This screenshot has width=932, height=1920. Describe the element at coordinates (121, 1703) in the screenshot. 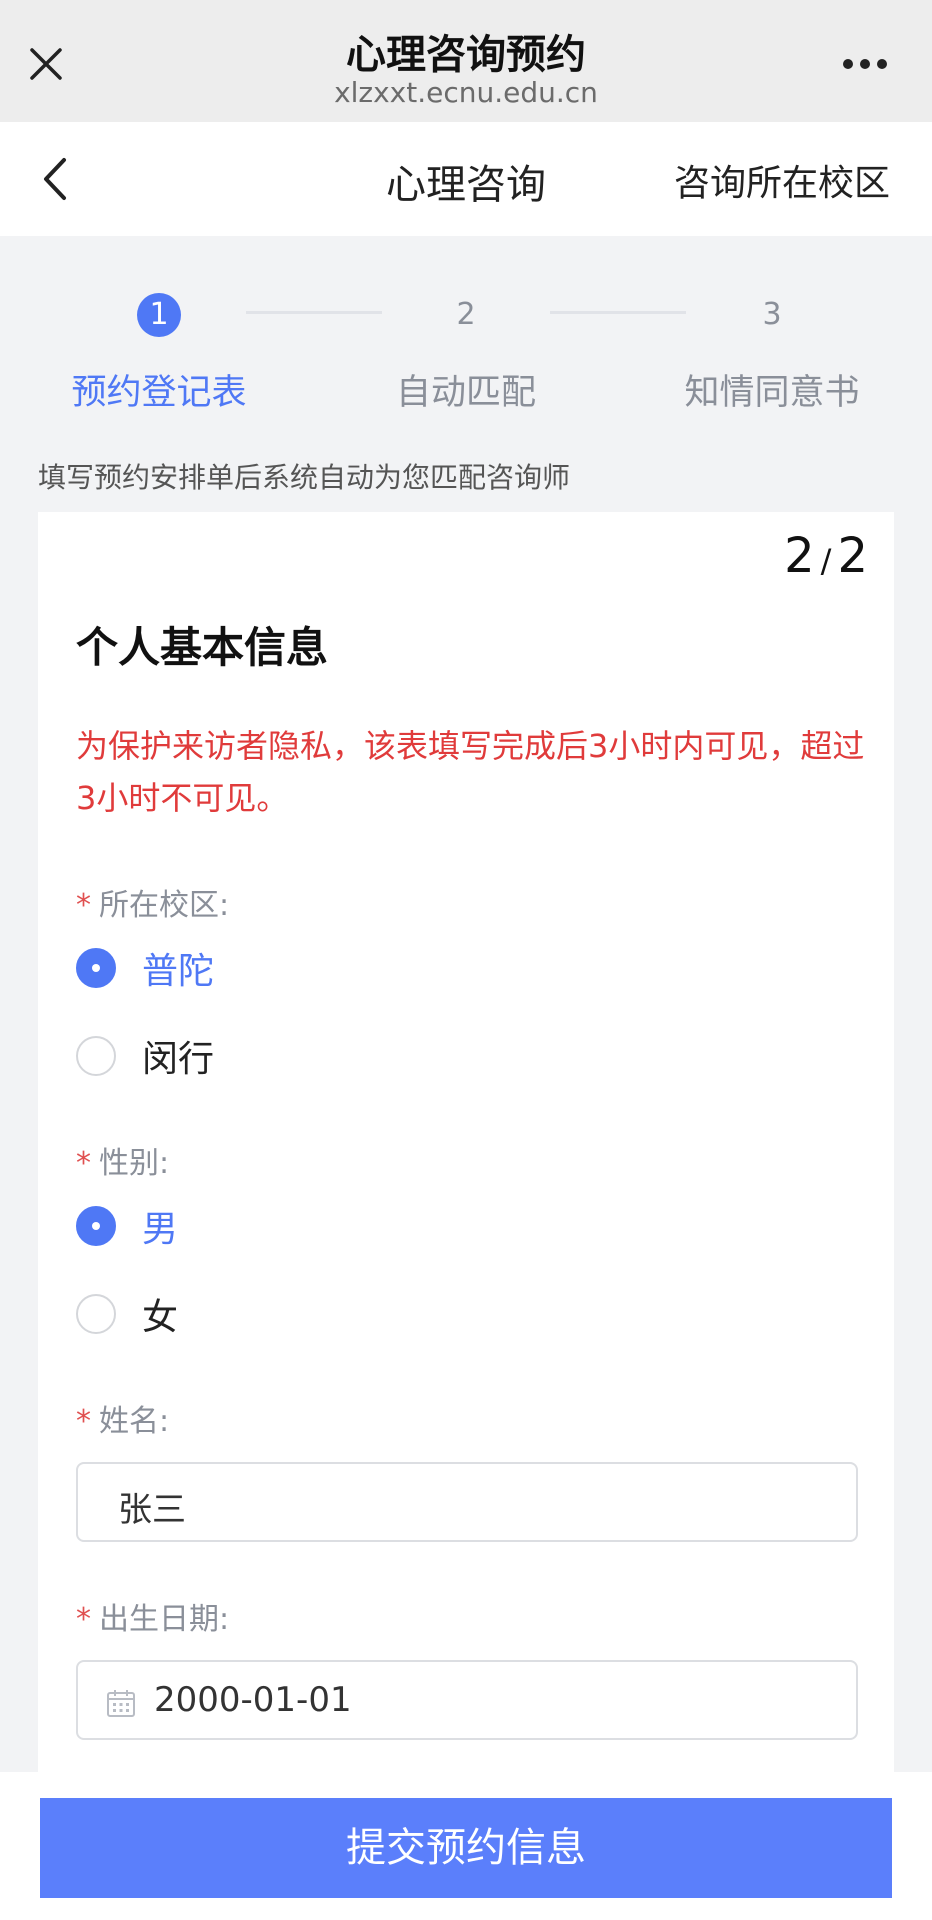

I see `calendar-icon` at that location.